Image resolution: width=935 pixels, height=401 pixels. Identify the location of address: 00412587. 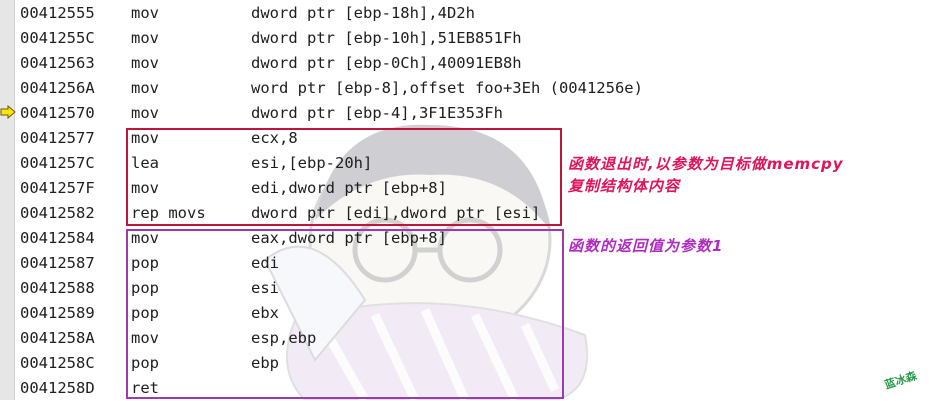
(57, 263).